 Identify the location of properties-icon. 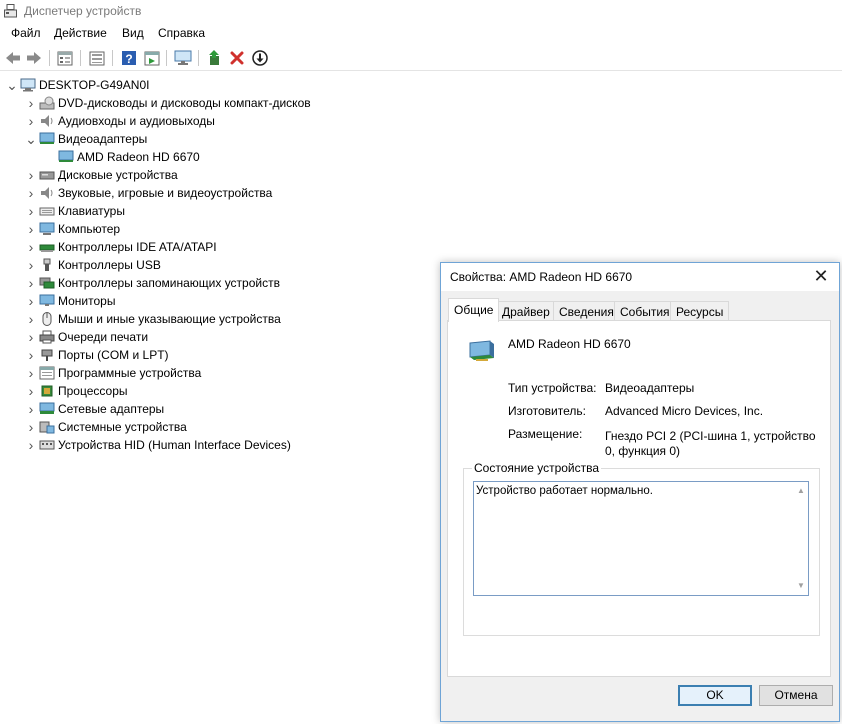
(65, 58).